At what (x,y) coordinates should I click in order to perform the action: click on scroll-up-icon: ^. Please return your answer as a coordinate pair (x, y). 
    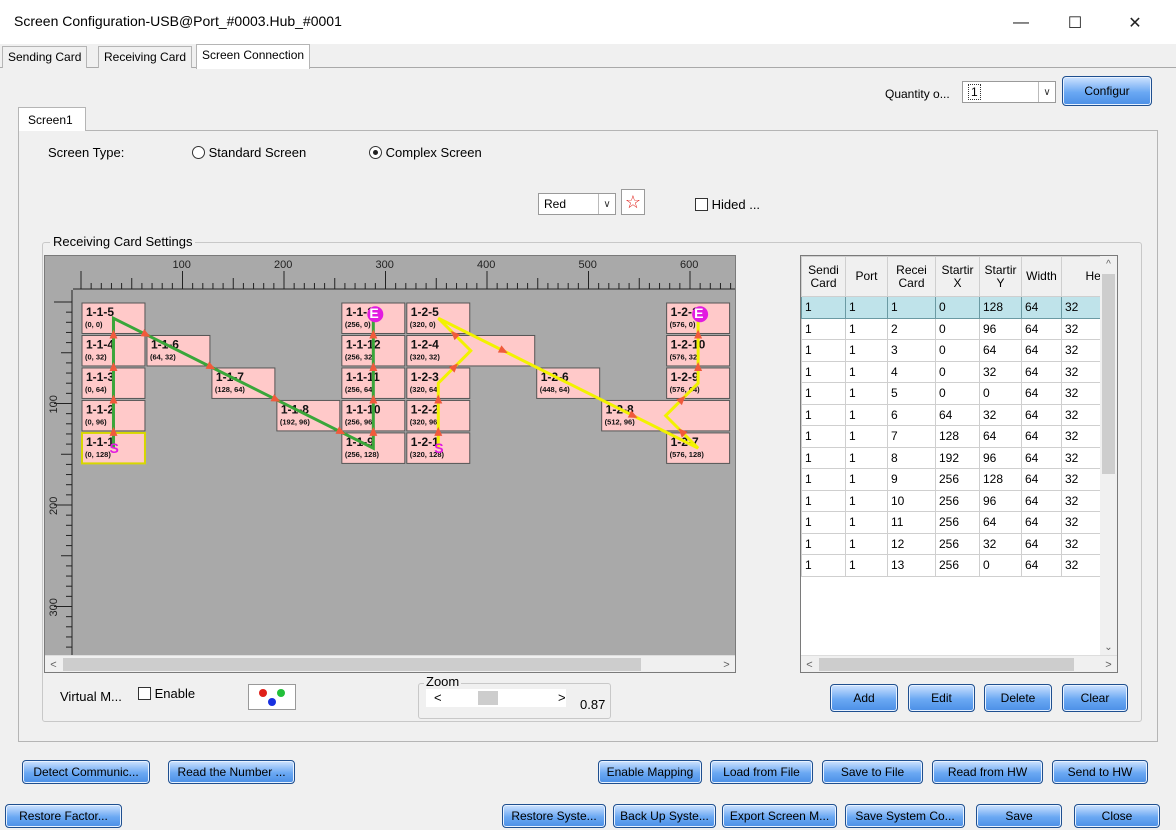
    Looking at the image, I should click on (1108, 264).